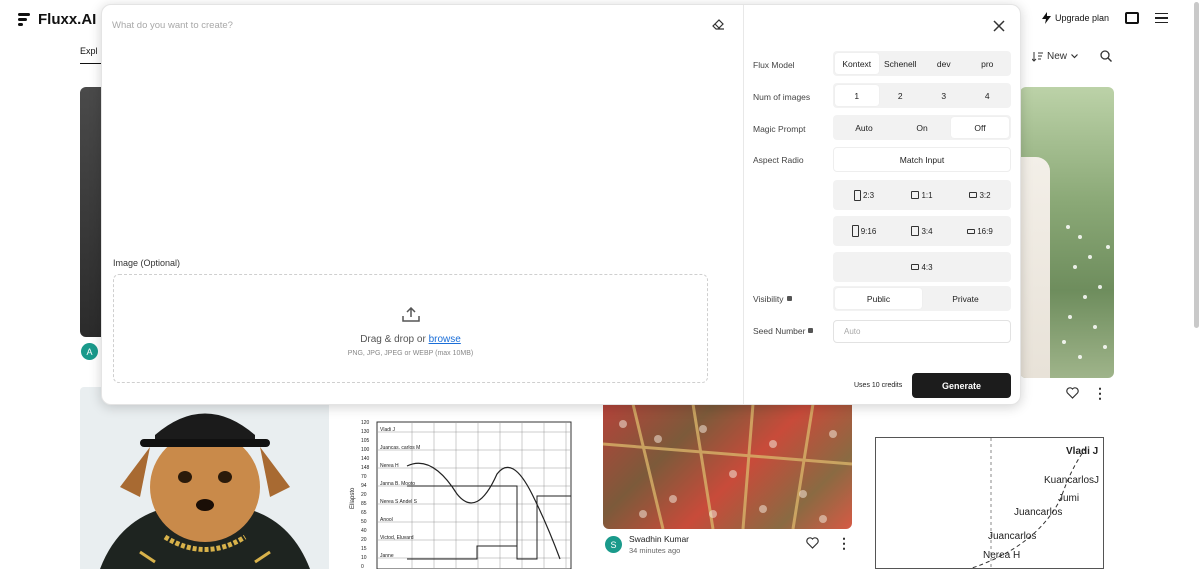 The image size is (1200, 569). Describe the element at coordinates (1002, 555) in the screenshot. I see `chart-label: Nerea H` at that location.